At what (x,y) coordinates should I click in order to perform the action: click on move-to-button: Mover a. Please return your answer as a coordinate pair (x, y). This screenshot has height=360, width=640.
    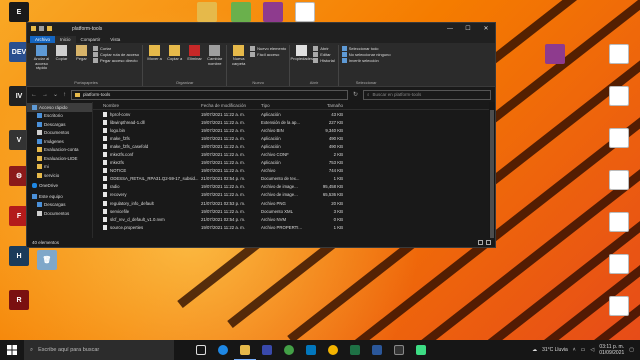
    Looking at the image, I should click on (154, 62).